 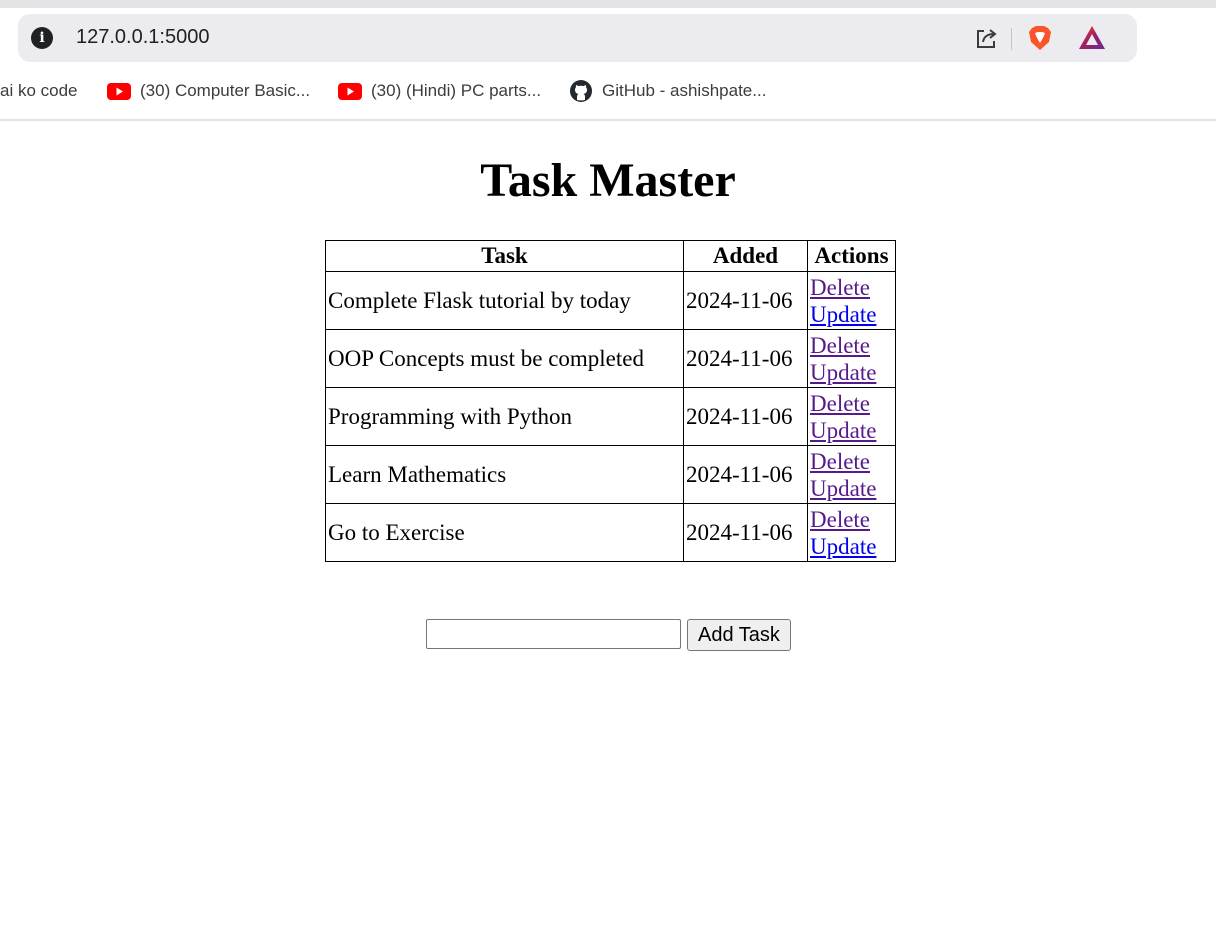 I want to click on share-icon, so click(x=986, y=38).